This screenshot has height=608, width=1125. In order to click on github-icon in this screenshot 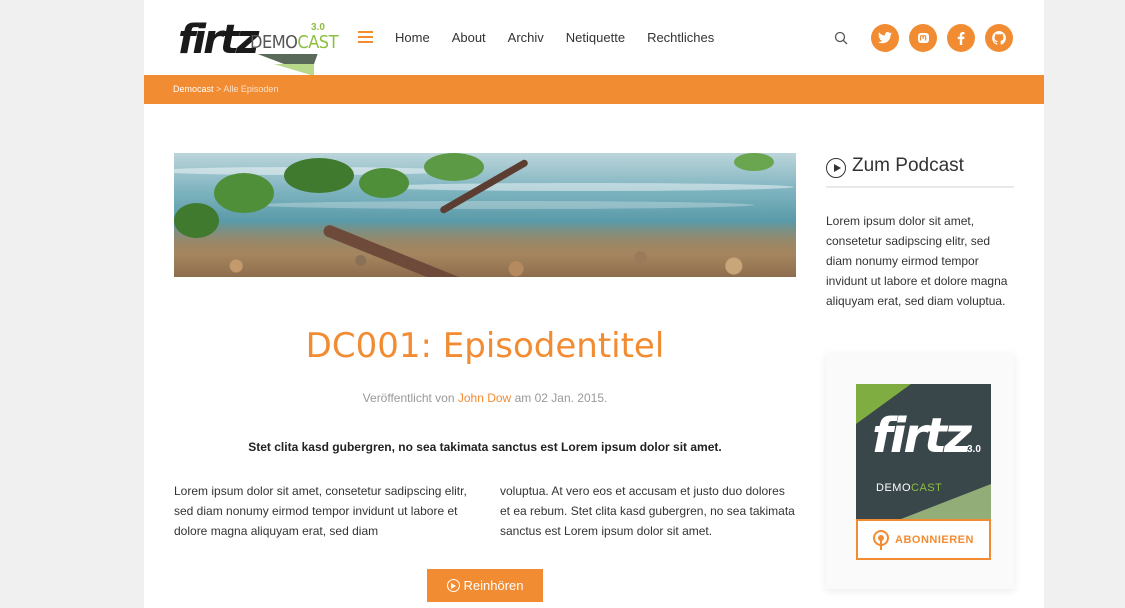, I will do `click(999, 38)`.